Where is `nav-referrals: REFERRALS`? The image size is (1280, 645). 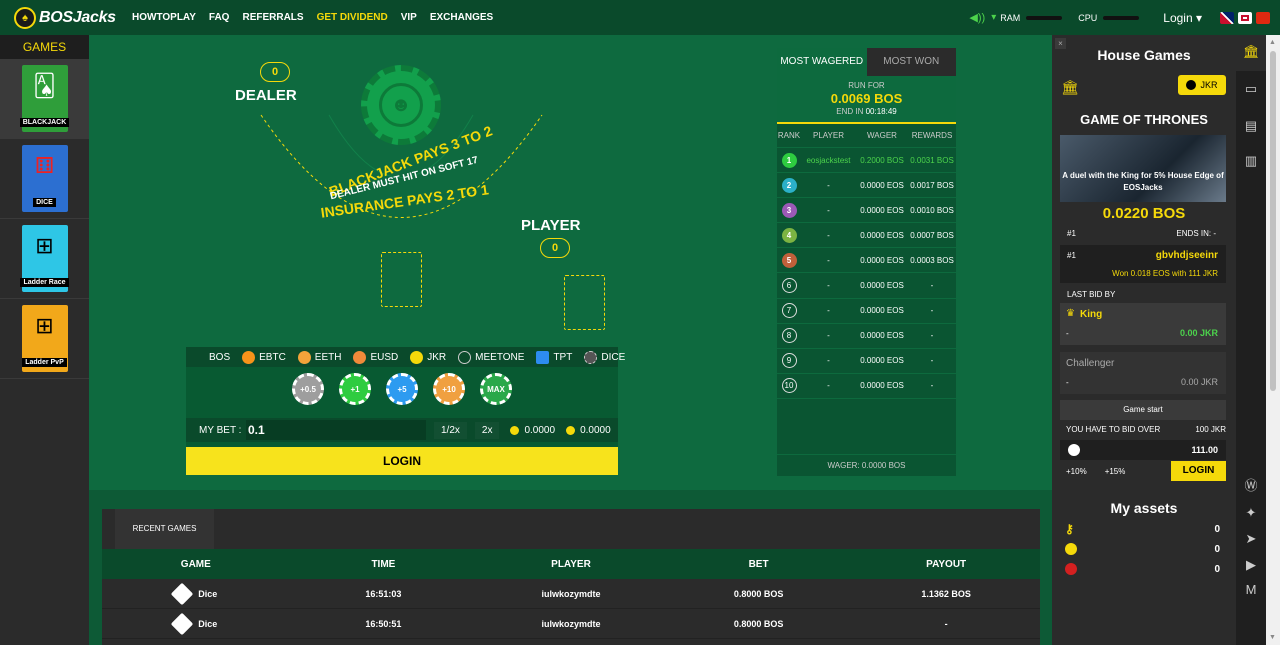 nav-referrals: REFERRALS is located at coordinates (272, 17).